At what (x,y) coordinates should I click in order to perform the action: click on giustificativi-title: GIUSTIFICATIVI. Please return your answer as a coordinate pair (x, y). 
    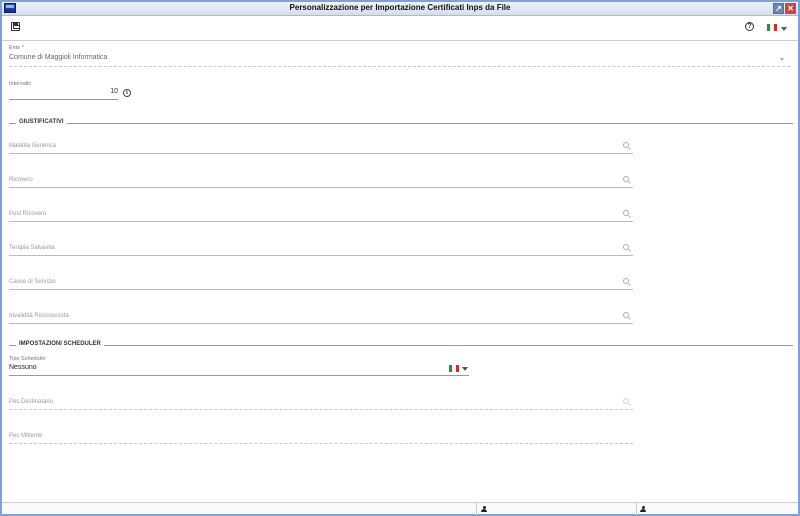
    Looking at the image, I should click on (41, 122).